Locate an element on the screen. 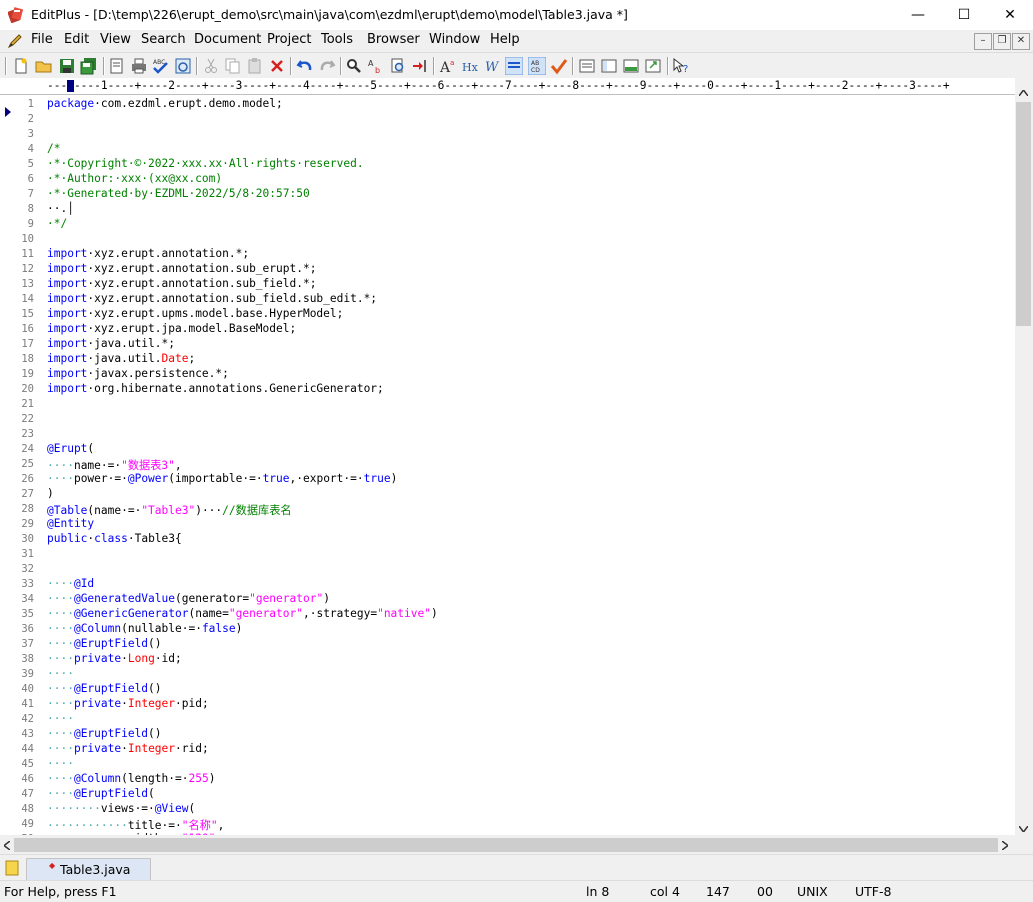 Image resolution: width=1033 pixels, height=902 pixels. tab-table3-java: ◆ Table3.java is located at coordinates (88, 870).